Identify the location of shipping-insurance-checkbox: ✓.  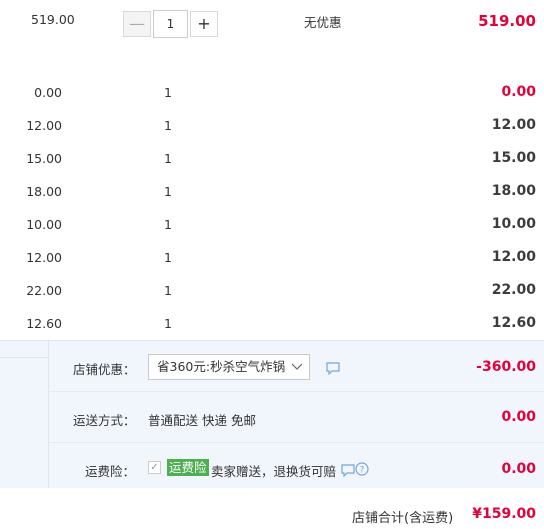
(154, 467).